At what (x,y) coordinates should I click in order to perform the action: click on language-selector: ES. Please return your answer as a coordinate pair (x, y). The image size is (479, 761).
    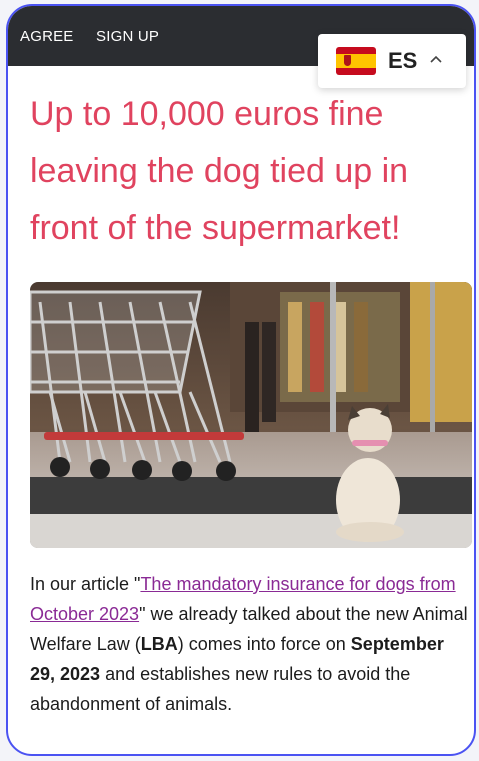
    Looking at the image, I should click on (392, 61).